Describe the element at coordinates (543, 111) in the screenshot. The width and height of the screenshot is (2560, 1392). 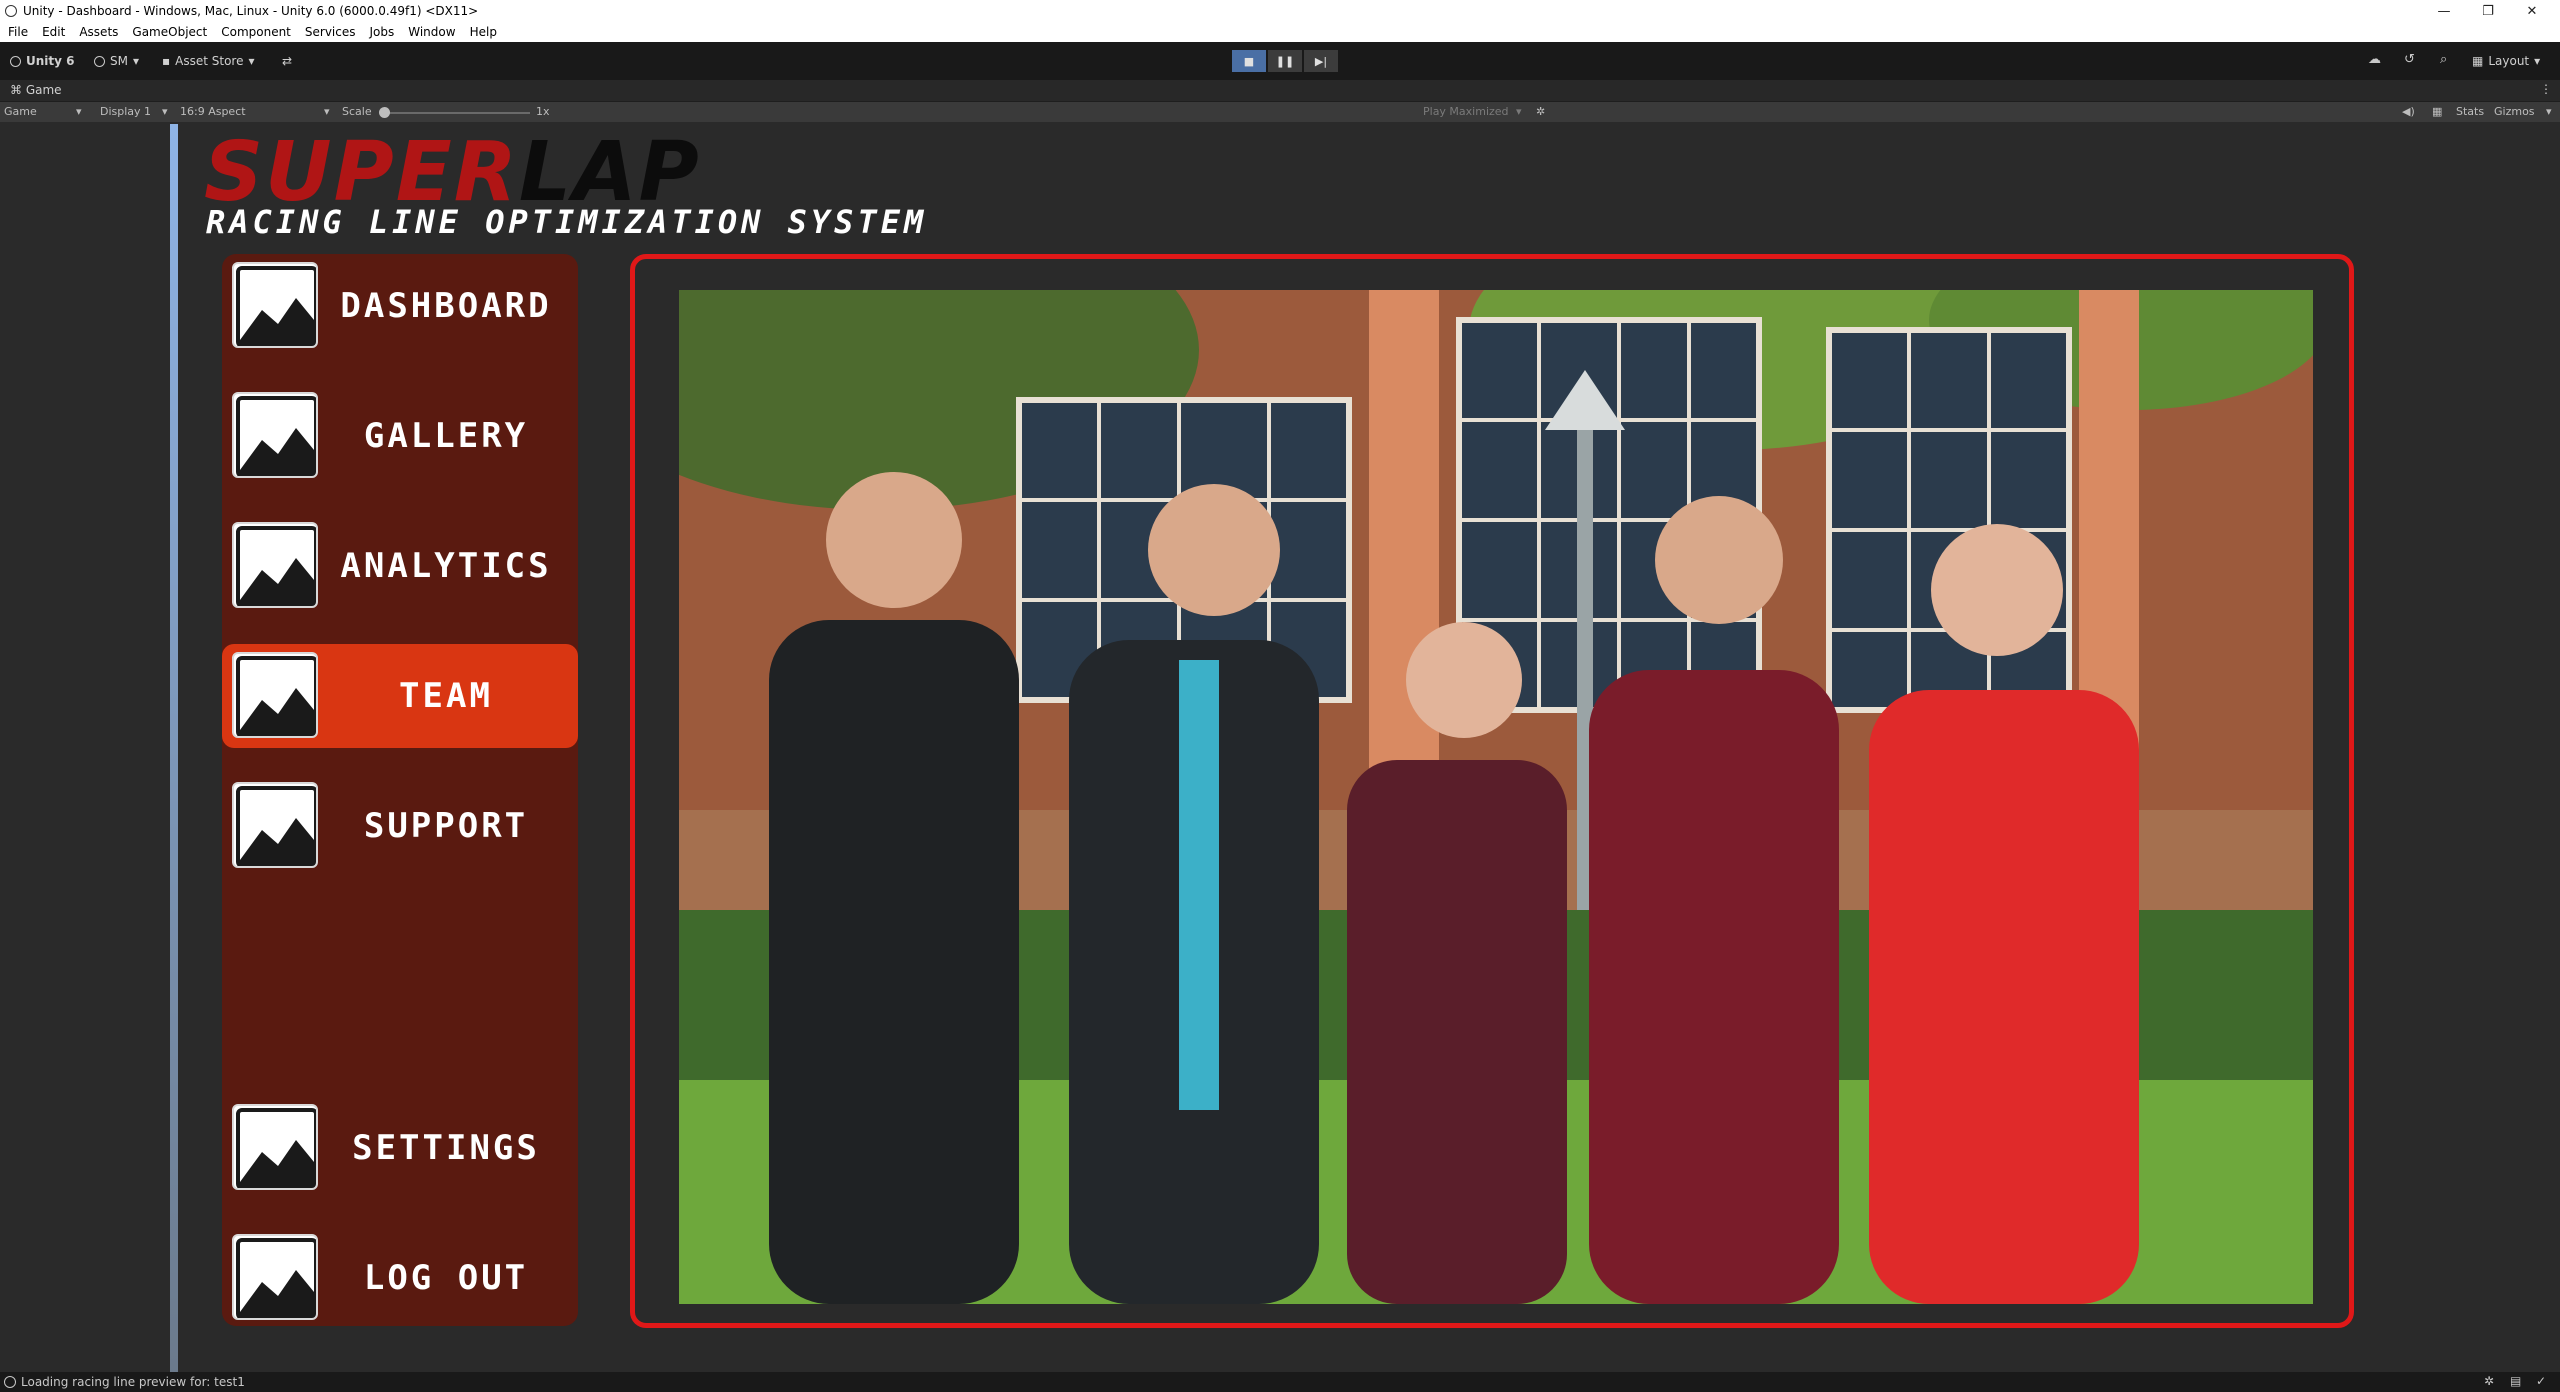
I see `scale-value: 1x` at that location.